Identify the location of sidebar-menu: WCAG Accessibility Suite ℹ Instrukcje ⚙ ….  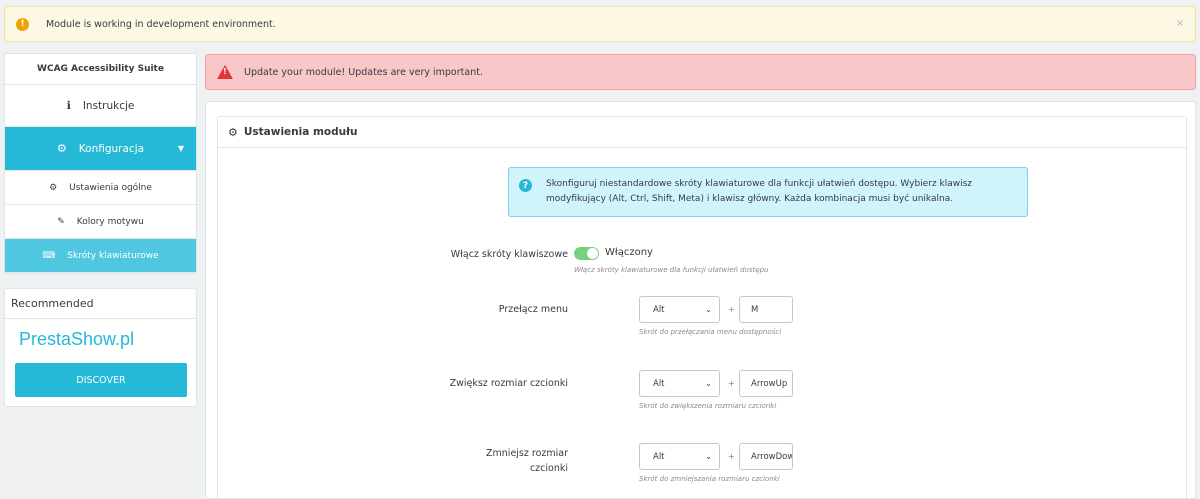
(100, 163).